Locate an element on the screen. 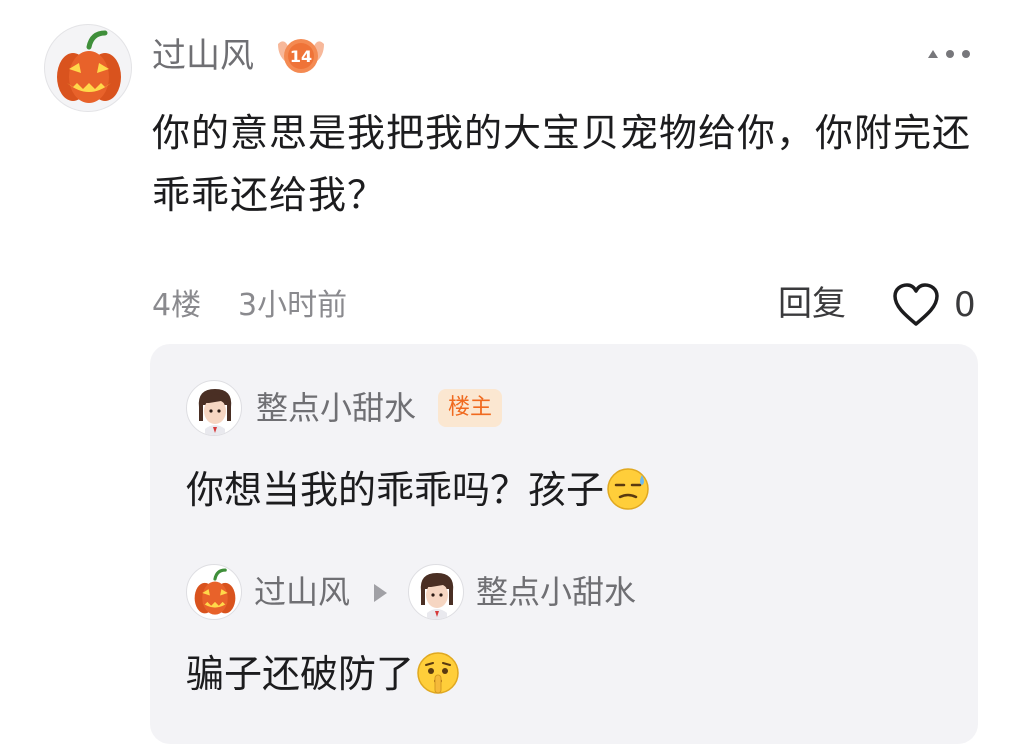 The width and height of the screenshot is (1020, 744). user-level-badge: 14 is located at coordinates (301, 56).